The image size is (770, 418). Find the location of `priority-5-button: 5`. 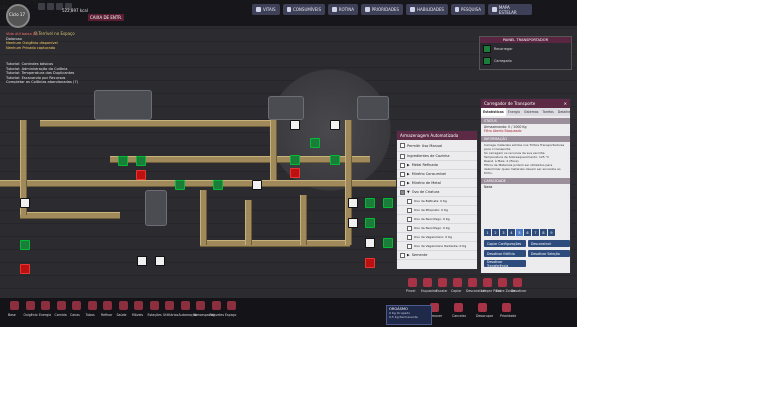

priority-5-button: 5 is located at coordinates (519, 232).